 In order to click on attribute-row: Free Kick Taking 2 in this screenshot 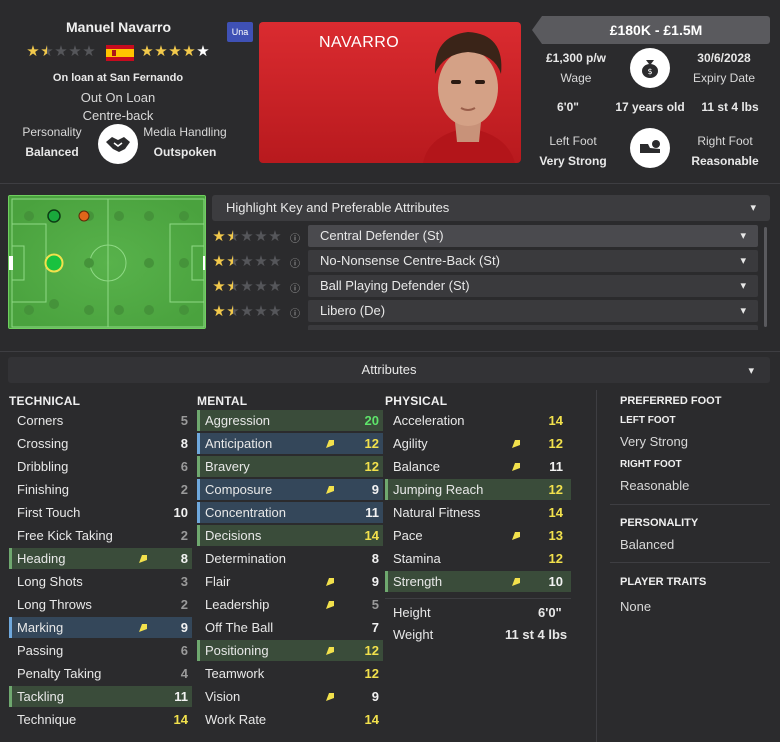, I will do `click(100, 535)`.